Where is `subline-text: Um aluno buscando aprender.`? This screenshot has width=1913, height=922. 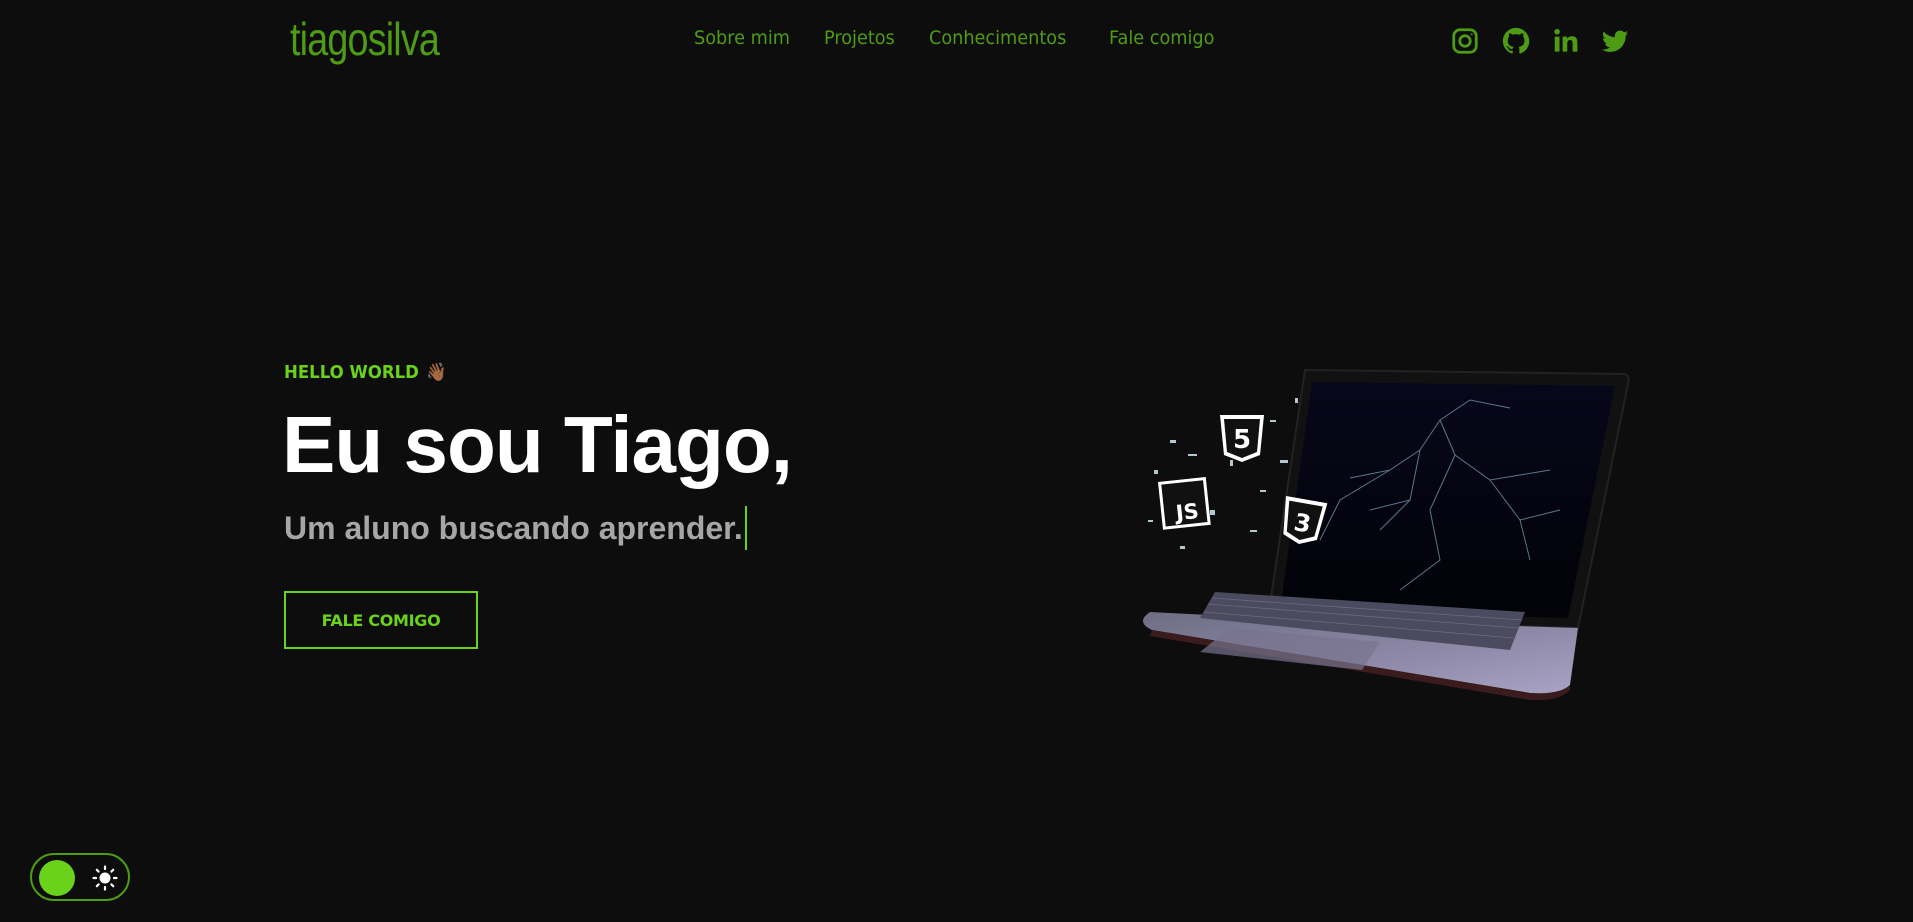 subline-text: Um aluno buscando aprender. is located at coordinates (513, 527).